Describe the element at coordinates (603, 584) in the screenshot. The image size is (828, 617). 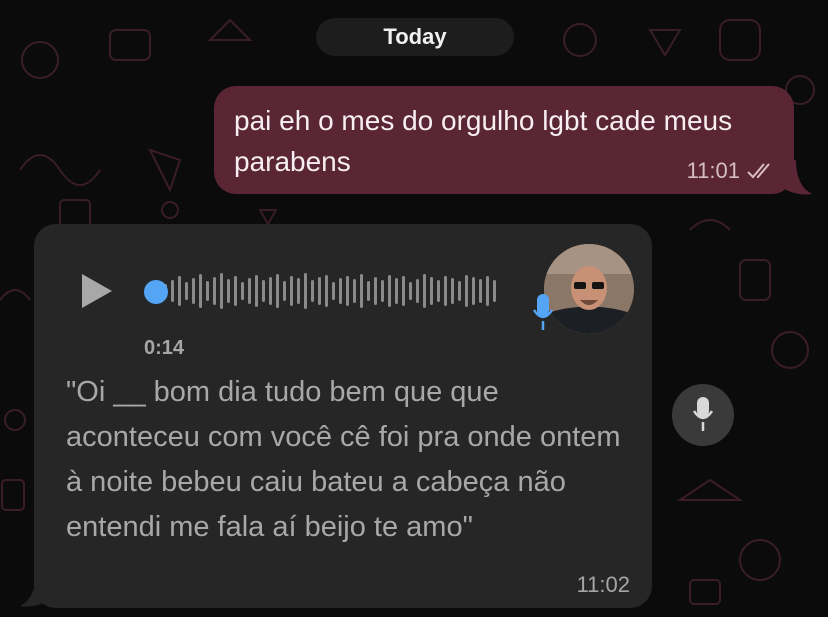
I see `incoming-timestamp: 11:02` at that location.